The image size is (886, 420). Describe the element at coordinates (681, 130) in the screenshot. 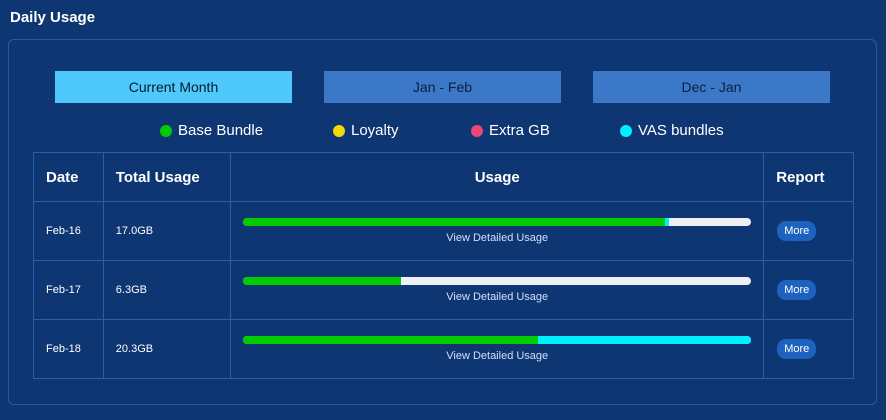

I see `legend-label: VAS bundles` at that location.